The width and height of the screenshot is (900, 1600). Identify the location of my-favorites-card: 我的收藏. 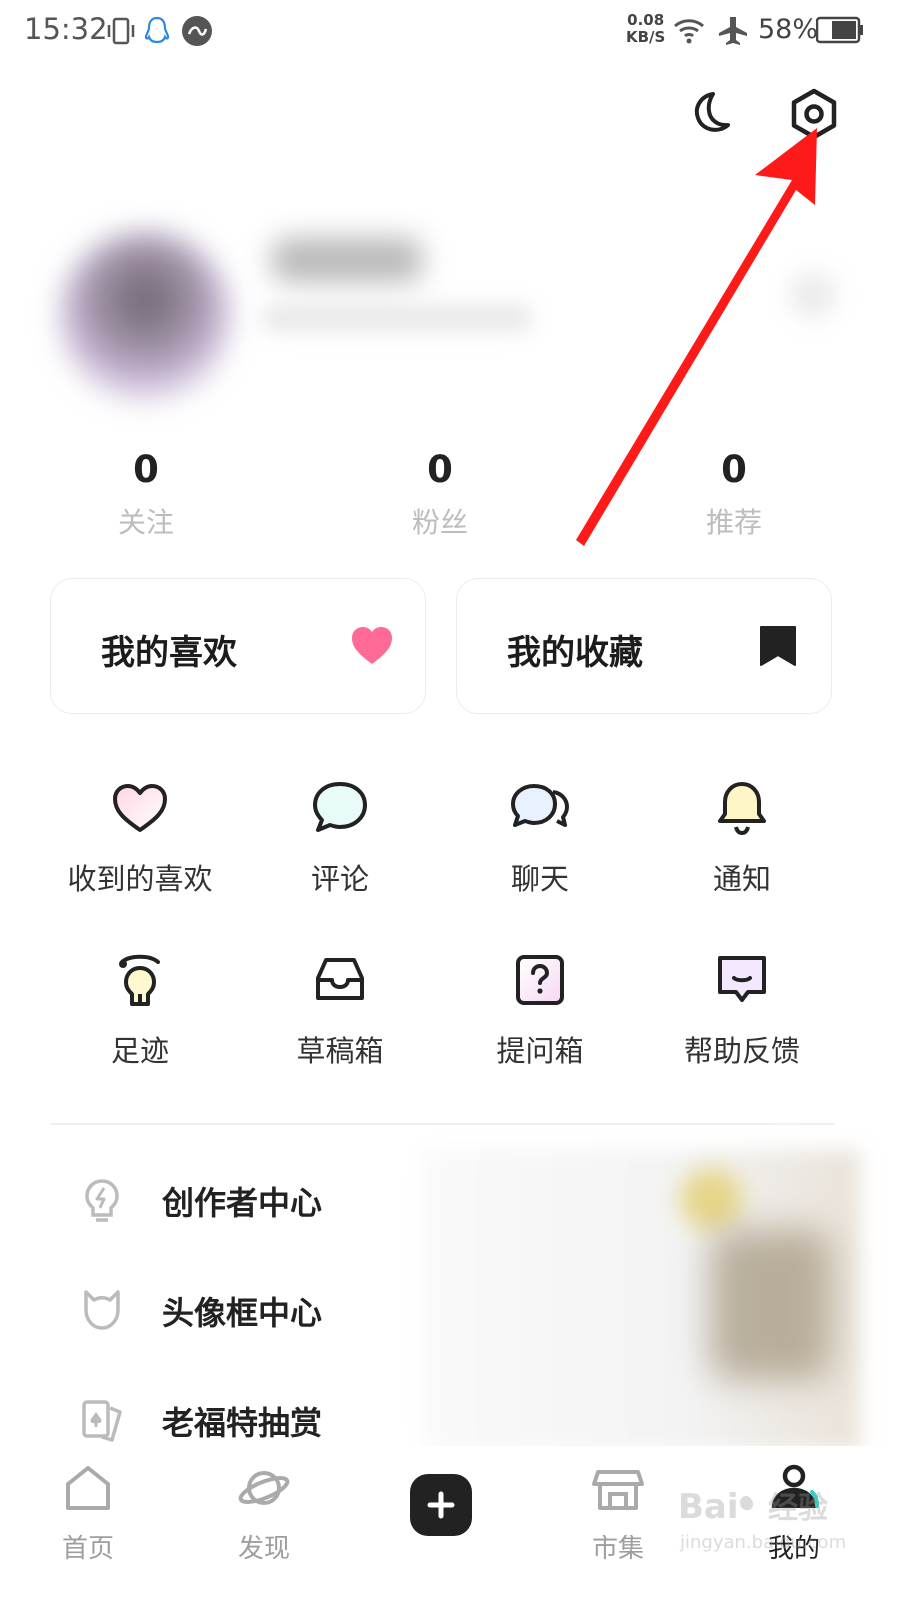
(644, 646).